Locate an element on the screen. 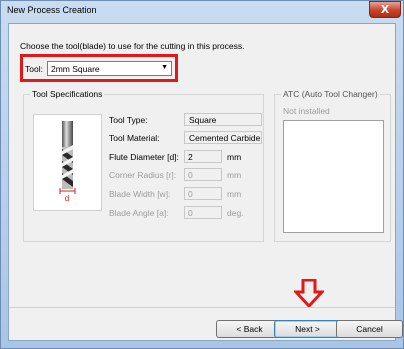  corner-radius-field: 0 is located at coordinates (203, 174).